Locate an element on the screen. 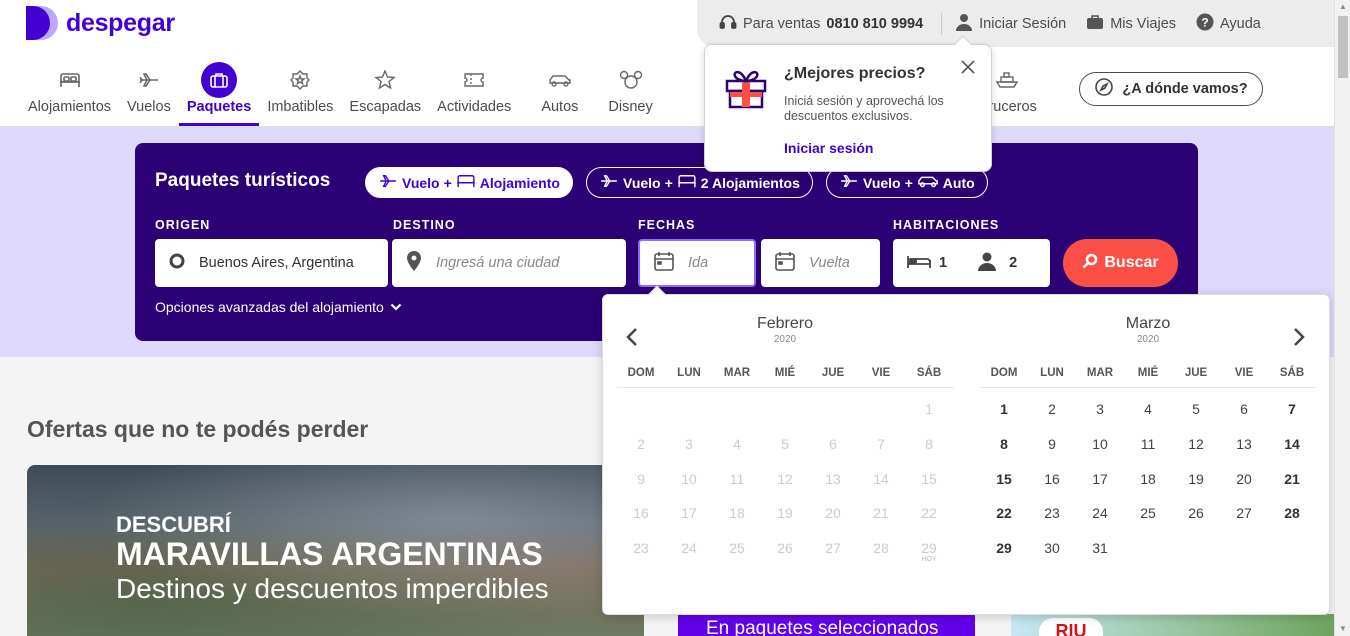 This screenshot has width=1350, height=636. calendar-day: 30 is located at coordinates (1052, 557).